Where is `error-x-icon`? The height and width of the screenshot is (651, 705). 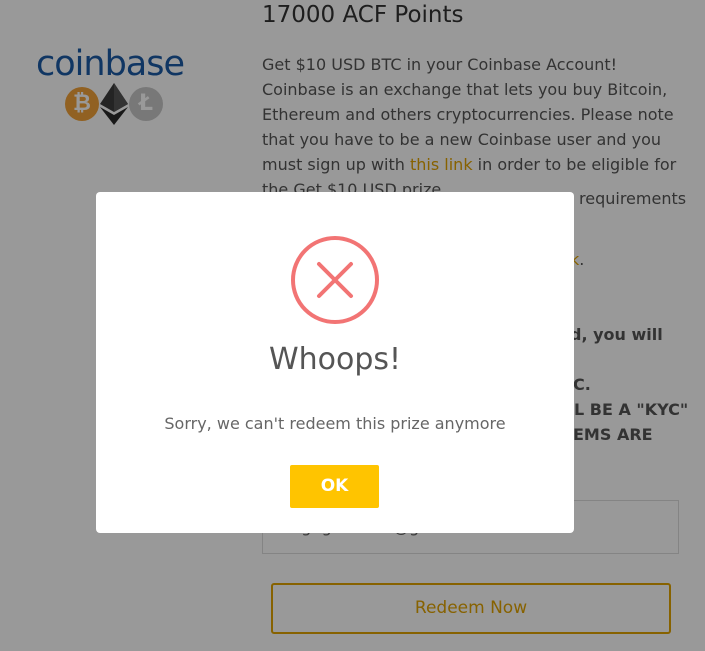 error-x-icon is located at coordinates (335, 280).